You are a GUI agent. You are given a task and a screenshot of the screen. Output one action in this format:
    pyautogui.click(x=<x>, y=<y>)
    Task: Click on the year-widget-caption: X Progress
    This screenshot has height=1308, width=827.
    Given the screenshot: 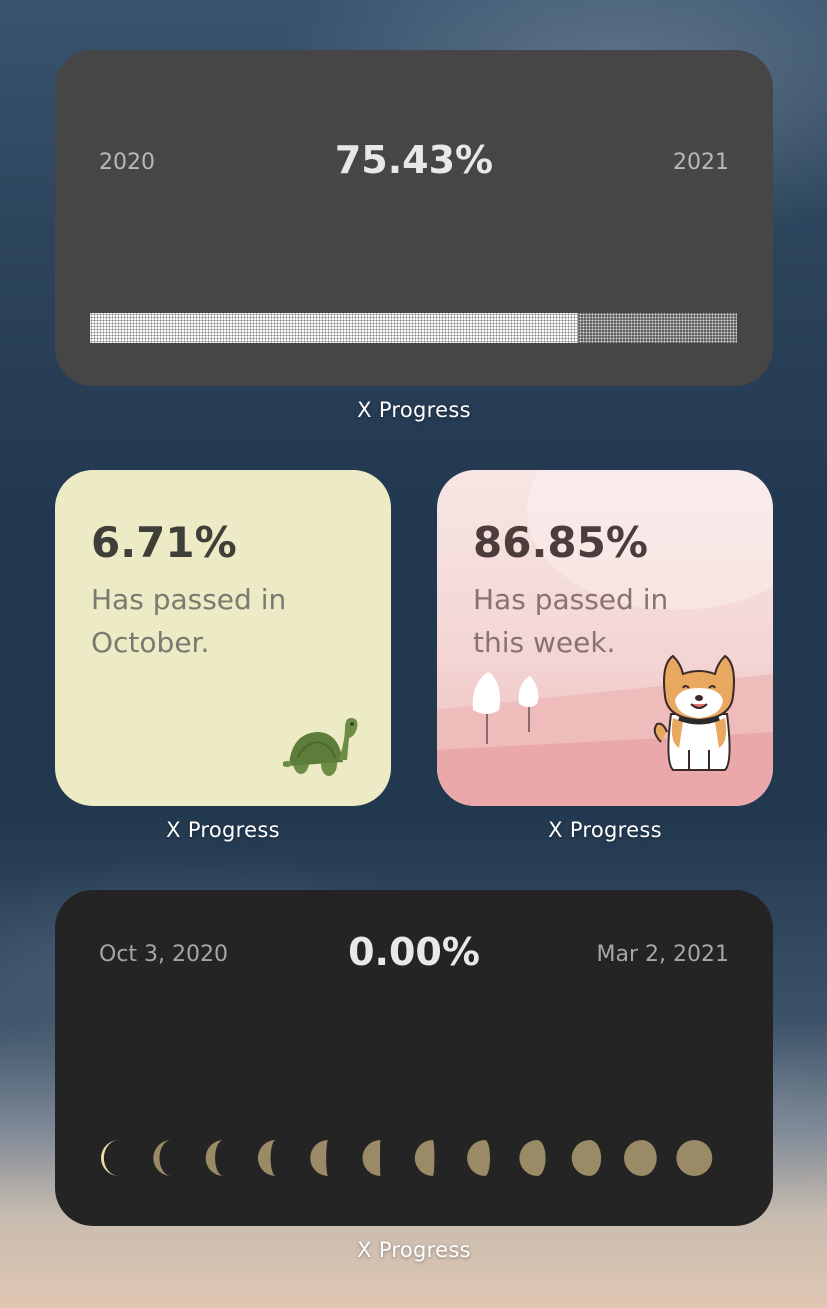 What is the action you would take?
    pyautogui.click(x=414, y=410)
    